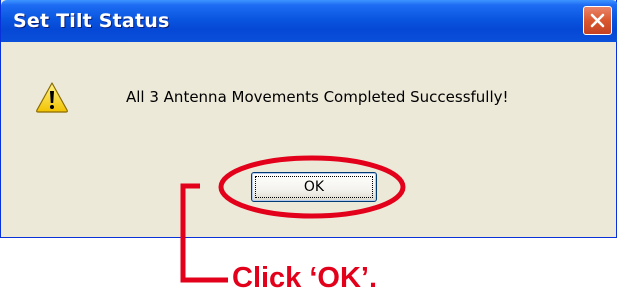  I want to click on warning-icon, so click(52, 97).